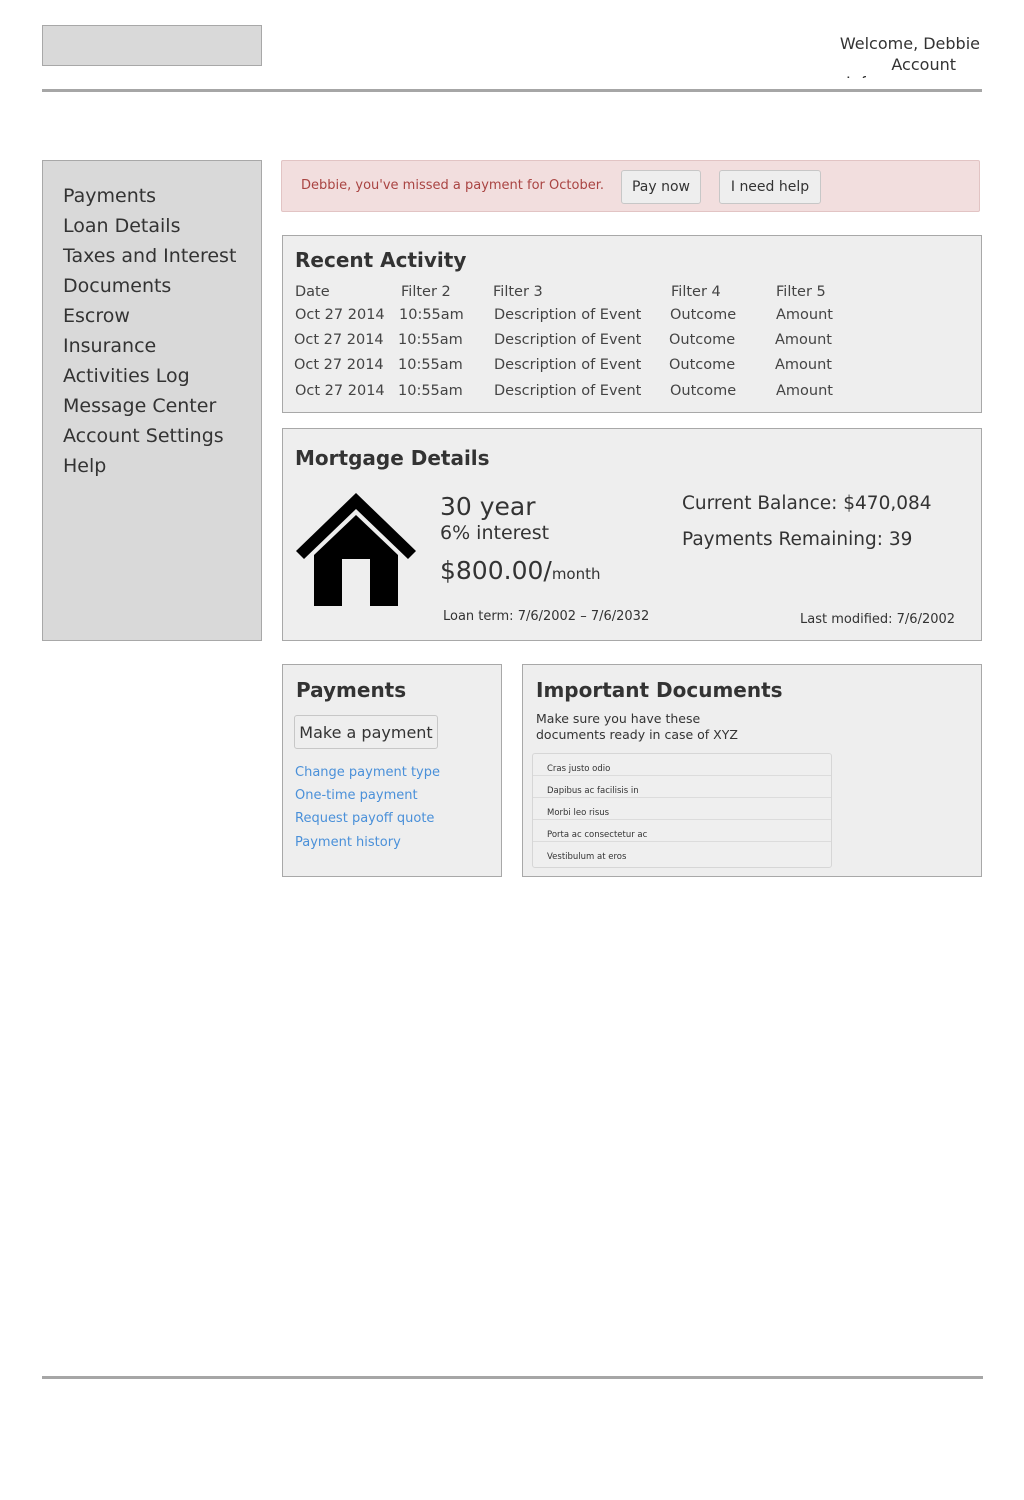  Describe the element at coordinates (682, 787) in the screenshot. I see `list-item: Dapibus ac facilisis in` at that location.